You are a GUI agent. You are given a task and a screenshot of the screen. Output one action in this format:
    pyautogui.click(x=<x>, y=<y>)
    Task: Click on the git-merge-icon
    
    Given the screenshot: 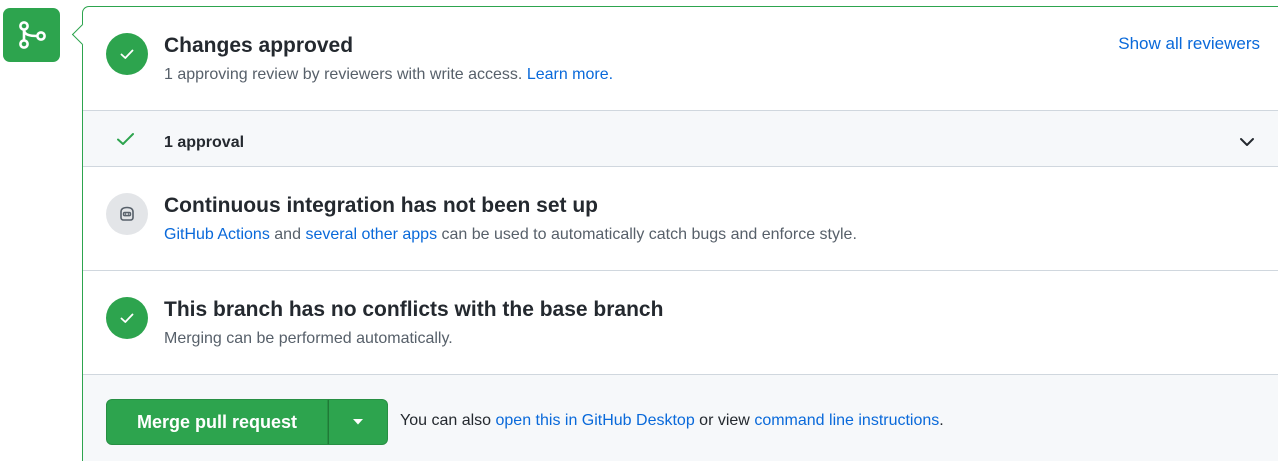 What is the action you would take?
    pyautogui.click(x=31, y=35)
    